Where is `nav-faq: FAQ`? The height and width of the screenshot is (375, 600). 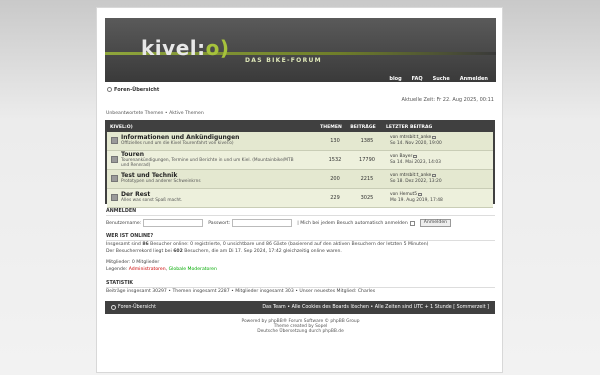 nav-faq: FAQ is located at coordinates (417, 79).